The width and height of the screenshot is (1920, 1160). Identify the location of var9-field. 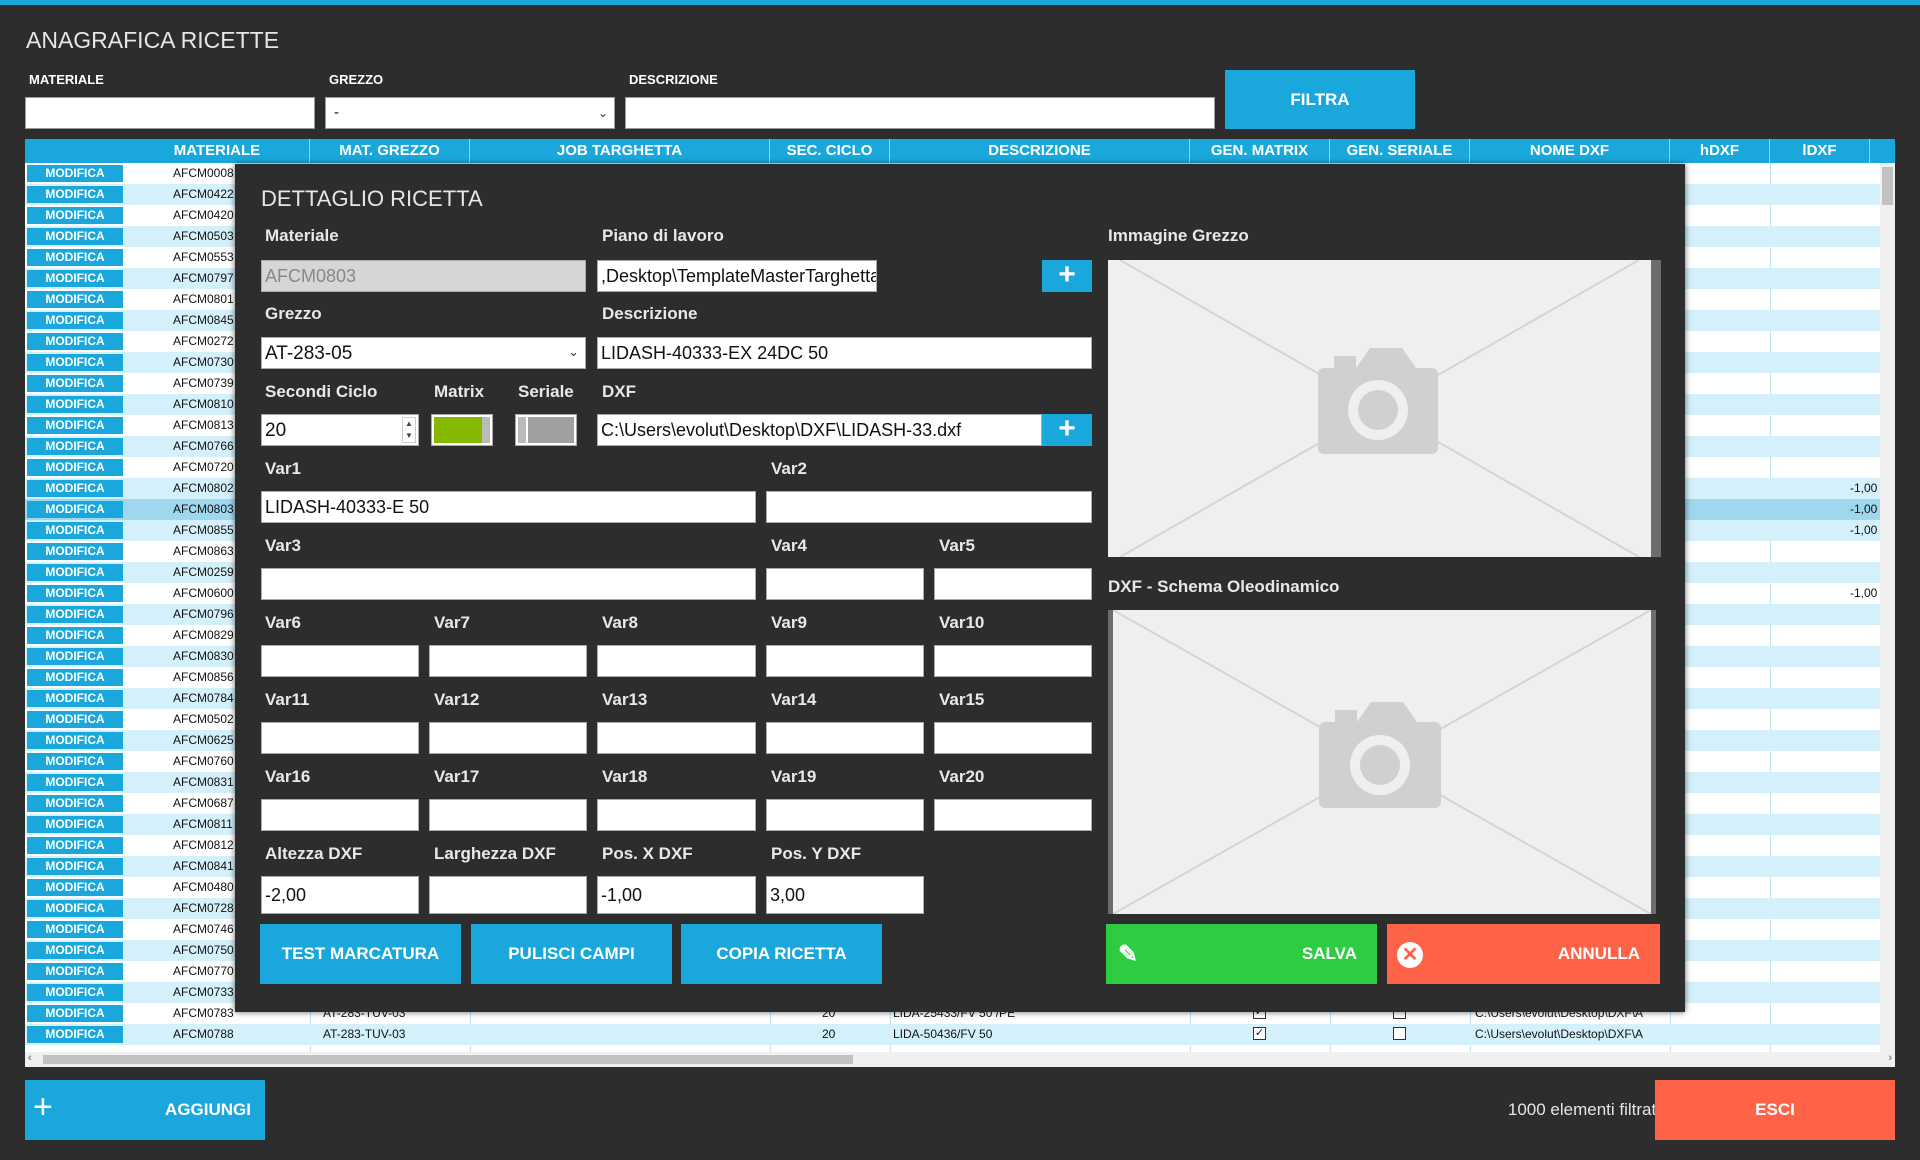
(845, 661).